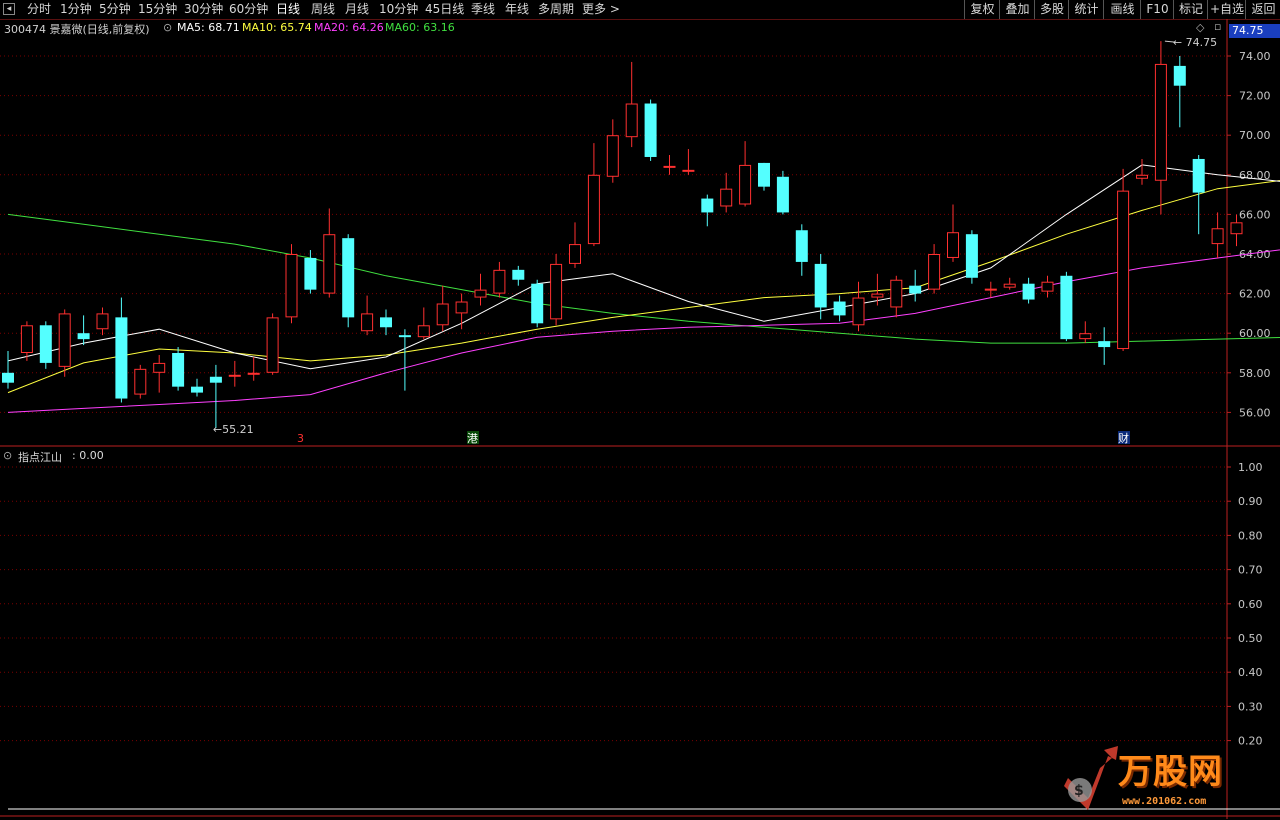 The height and width of the screenshot is (820, 1280). I want to click on tab-6: 日线, so click(288, 9).